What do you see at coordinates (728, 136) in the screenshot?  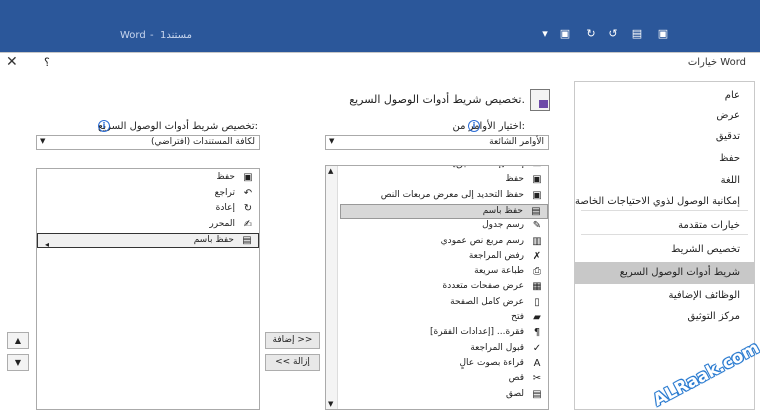 I see `nav-item: تدقيق` at bounding box center [728, 136].